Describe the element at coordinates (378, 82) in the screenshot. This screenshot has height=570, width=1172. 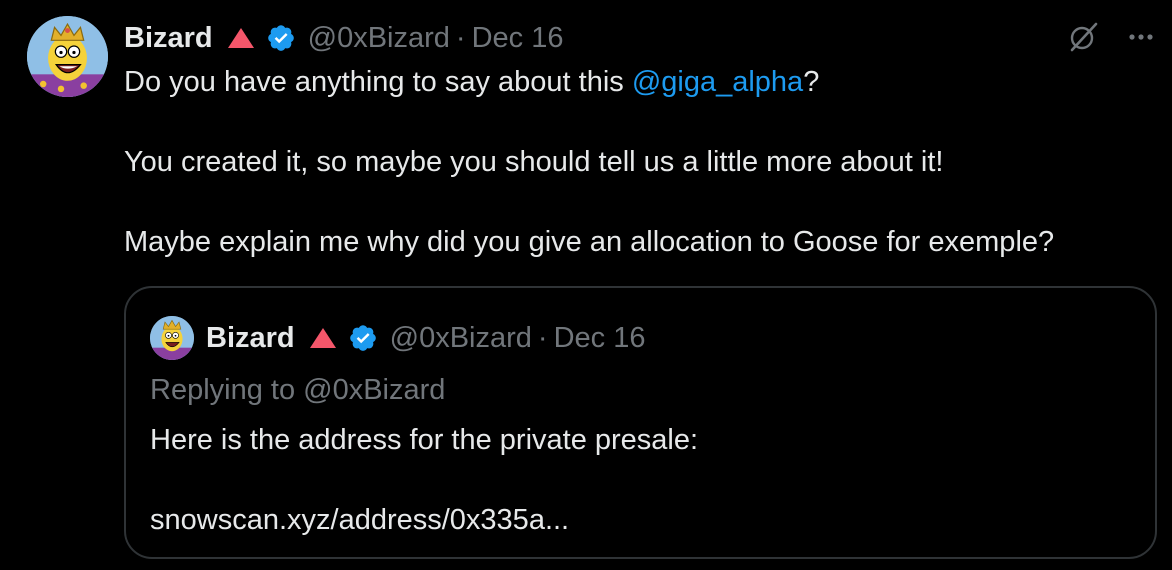
I see `tweet-text-prefix: Do you have anything to say about this` at that location.